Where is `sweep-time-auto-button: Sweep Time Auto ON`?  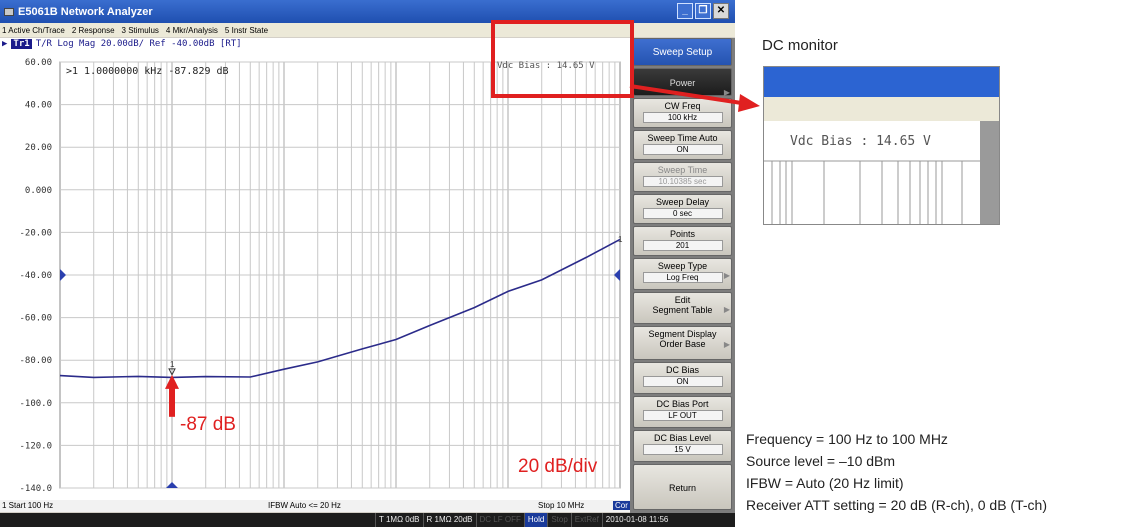
sweep-time-auto-button: Sweep Time Auto ON is located at coordinates (682, 145).